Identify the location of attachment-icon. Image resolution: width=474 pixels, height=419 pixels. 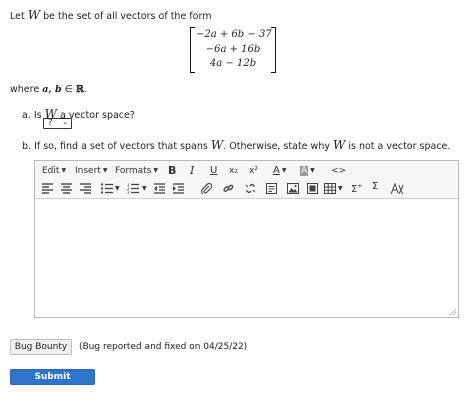
(206, 188).